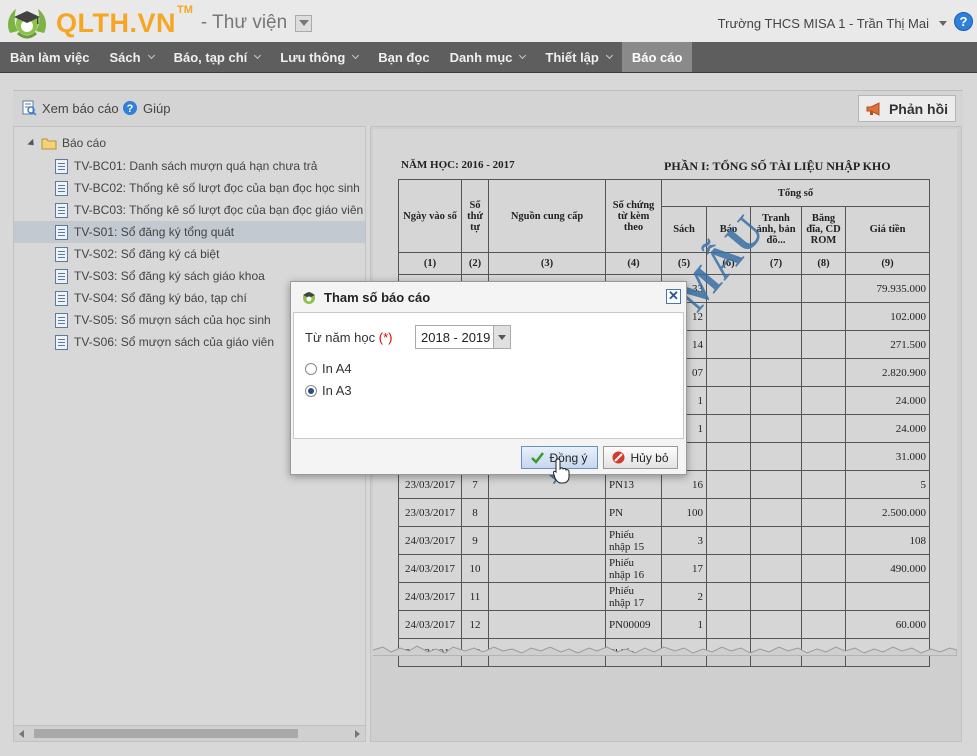  What do you see at coordinates (32, 143) in the screenshot?
I see `collapse-arrow-icon` at bounding box center [32, 143].